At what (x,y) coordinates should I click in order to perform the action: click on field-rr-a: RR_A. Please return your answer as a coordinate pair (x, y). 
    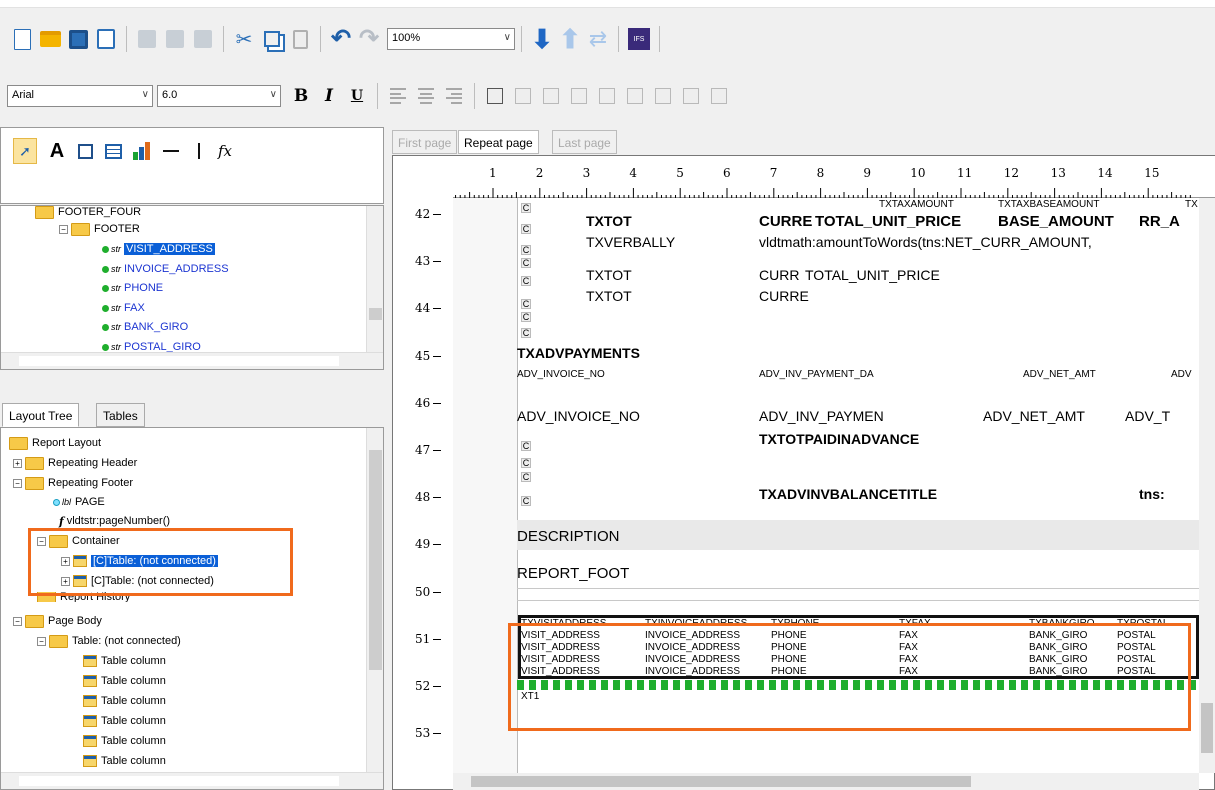
    Looking at the image, I should click on (1159, 221).